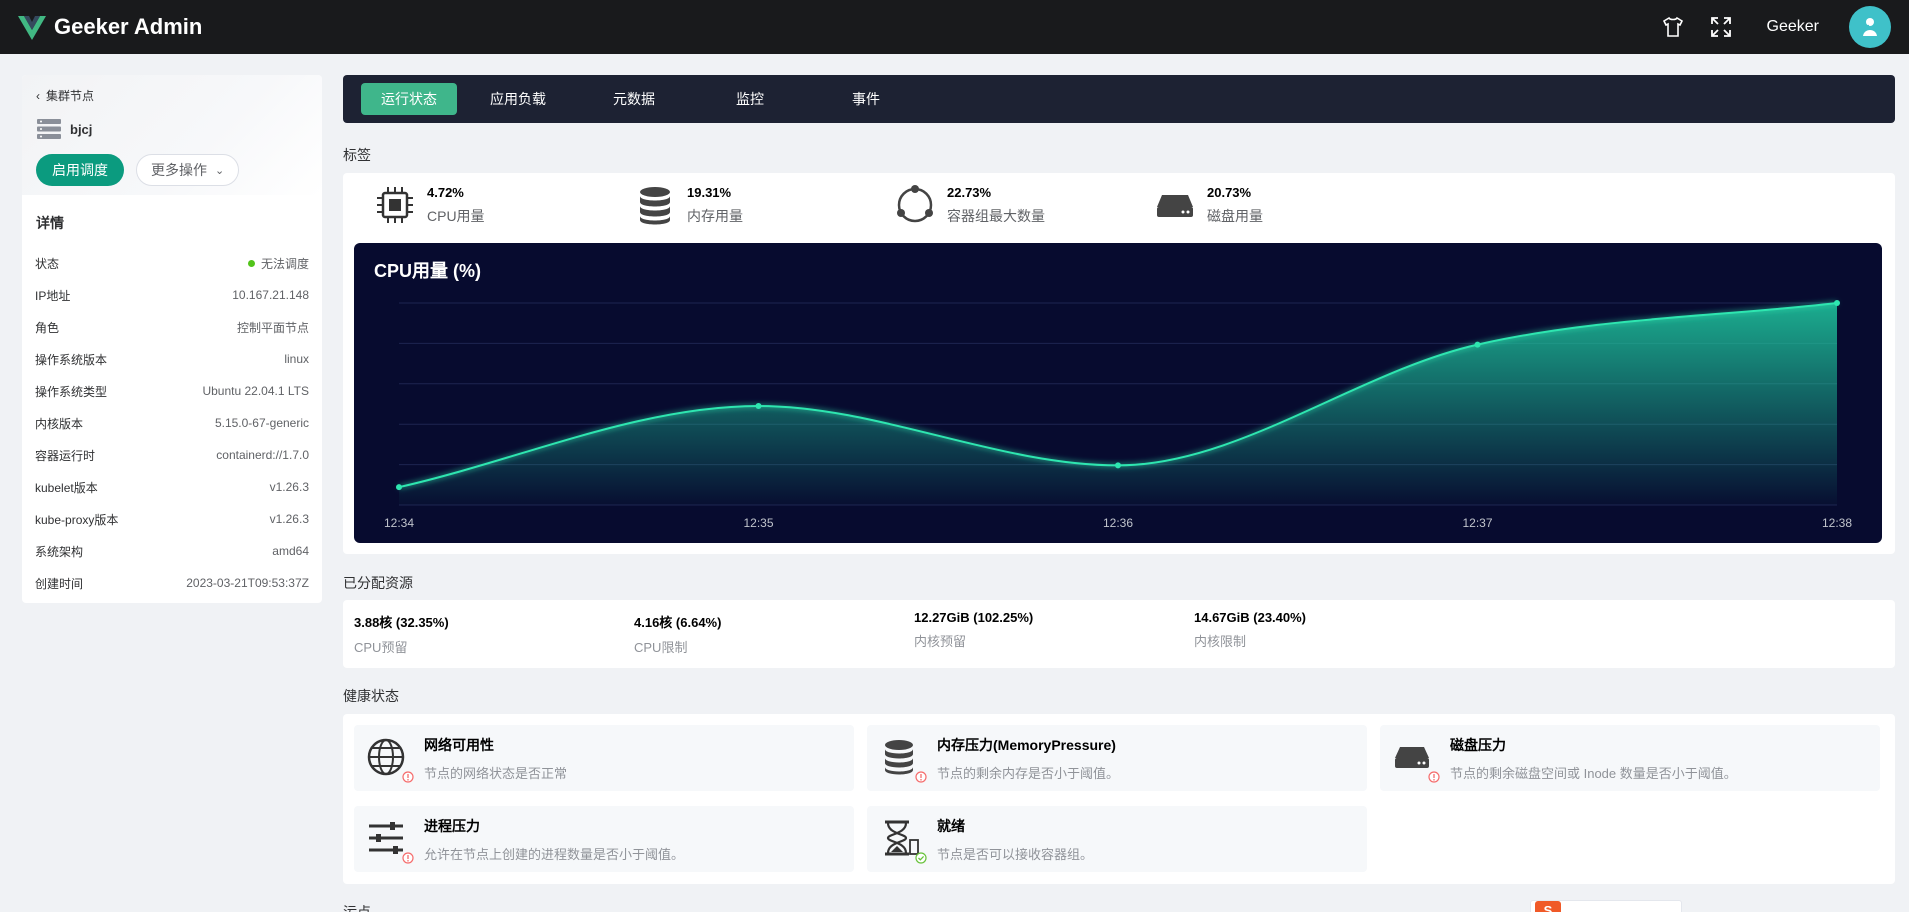 The image size is (1909, 912). Describe the element at coordinates (357, 155) in the screenshot. I see `labels-section-title: 标签` at that location.